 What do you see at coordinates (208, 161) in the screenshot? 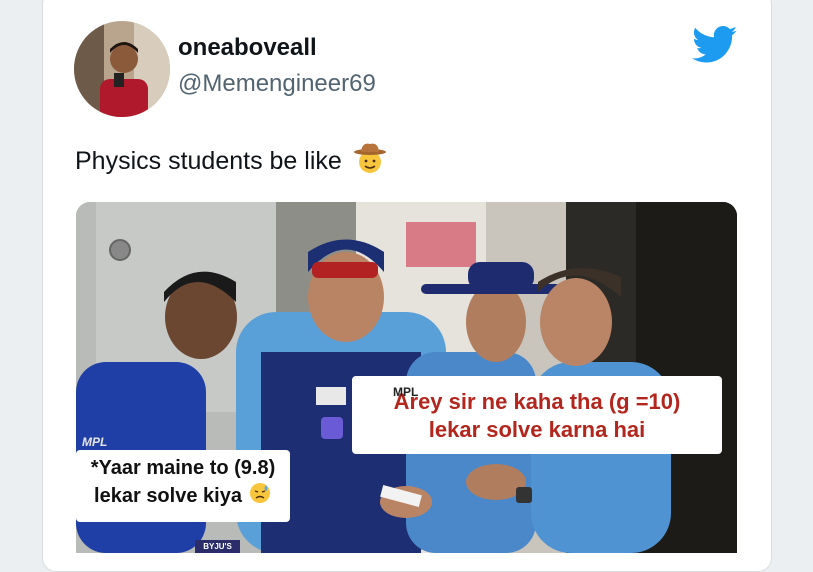
I see `tweet-text: Physics students be like` at bounding box center [208, 161].